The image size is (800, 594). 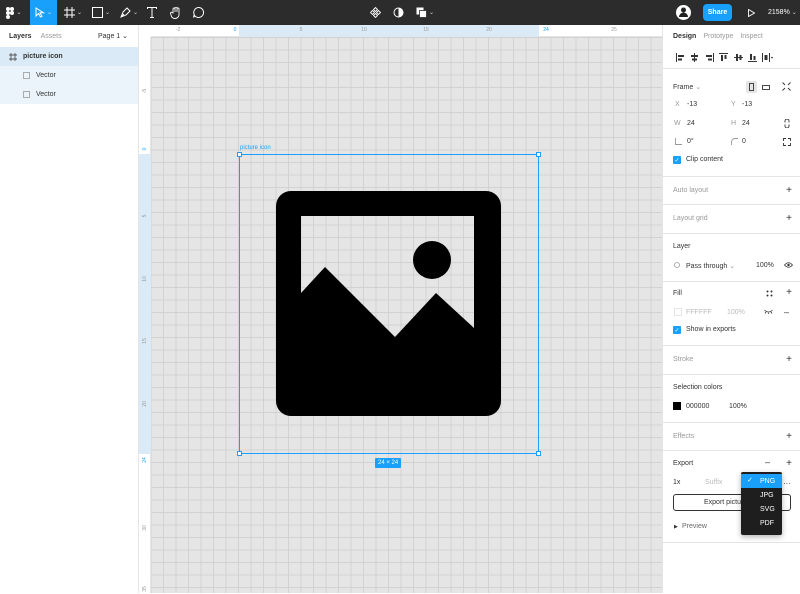 What do you see at coordinates (787, 124) in the screenshot?
I see `constrain-proportions-button` at bounding box center [787, 124].